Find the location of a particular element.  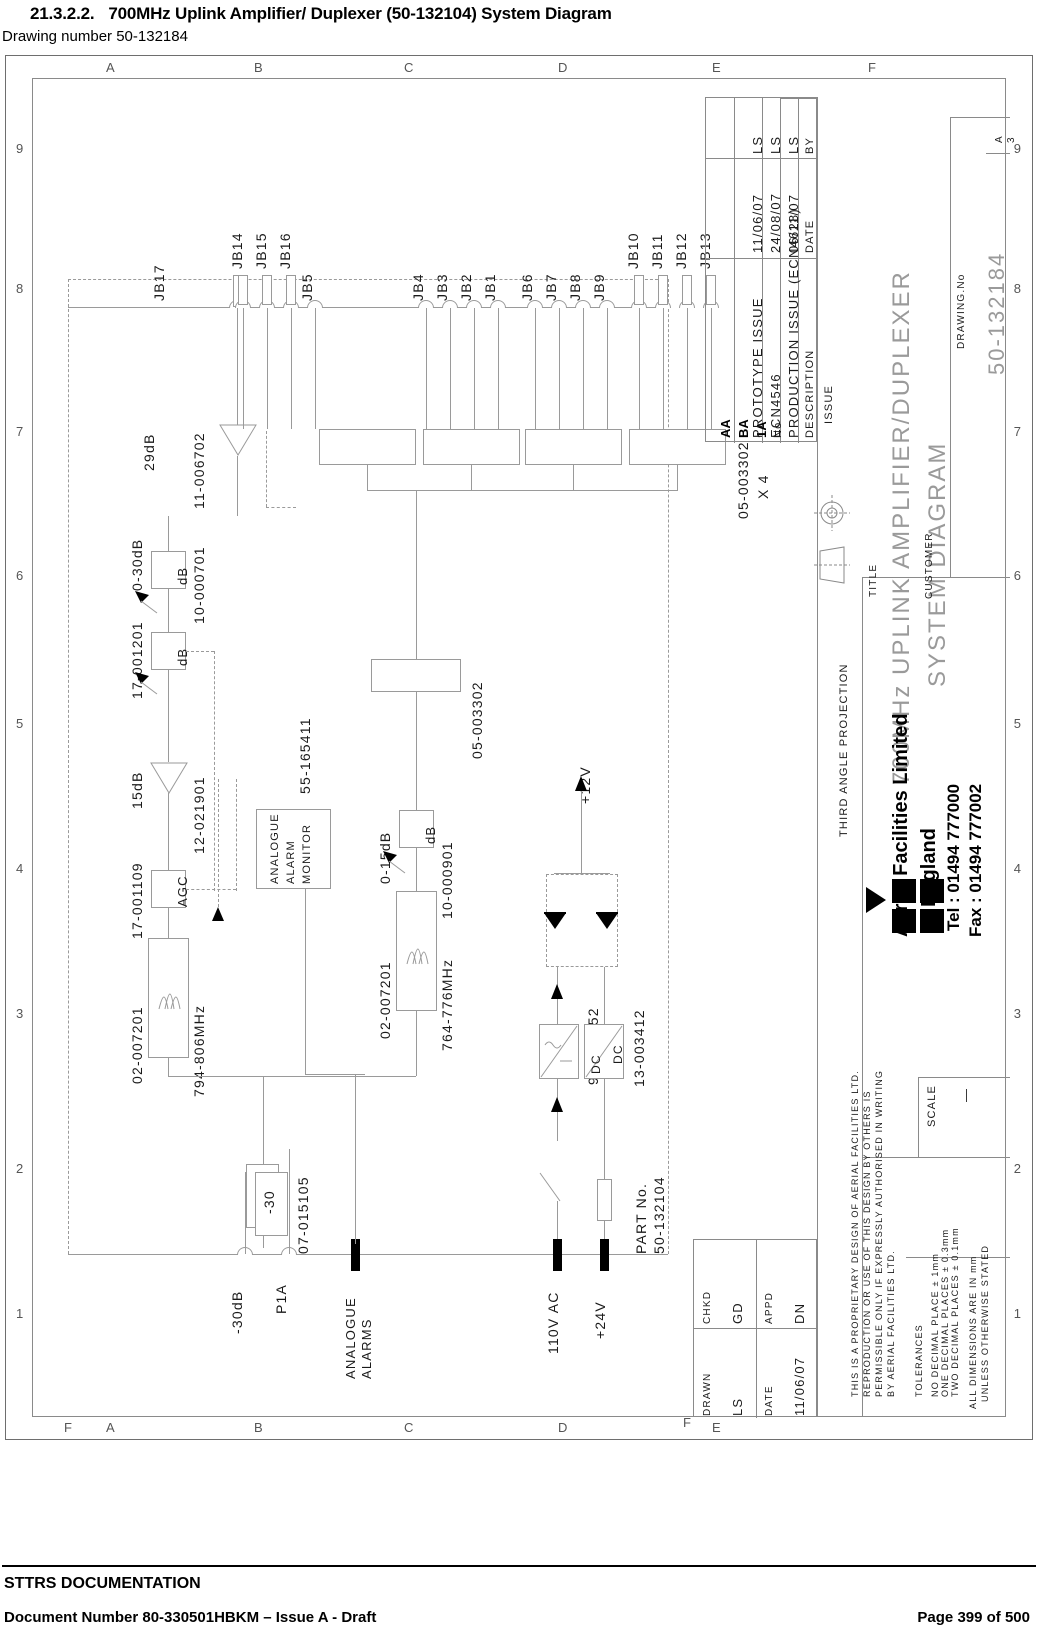

wire-atten-0-15db-out is located at coordinates (416, 869).